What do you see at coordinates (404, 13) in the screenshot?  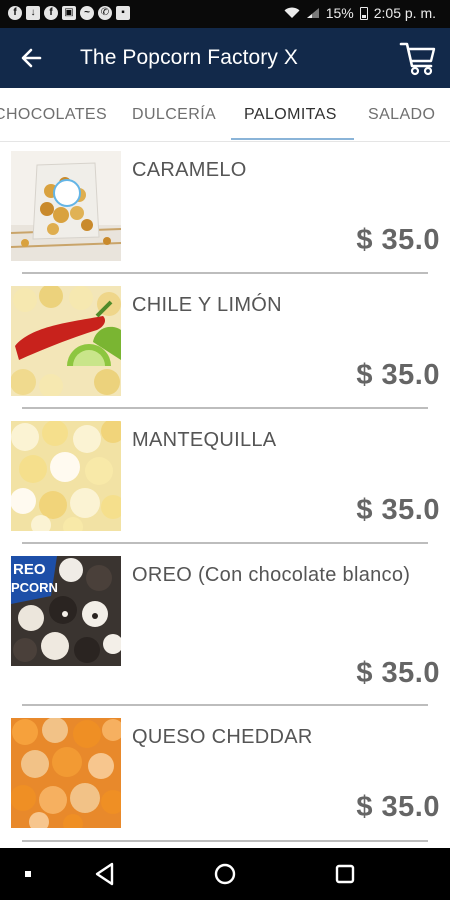 I see `clock: 2:05 p. m.` at bounding box center [404, 13].